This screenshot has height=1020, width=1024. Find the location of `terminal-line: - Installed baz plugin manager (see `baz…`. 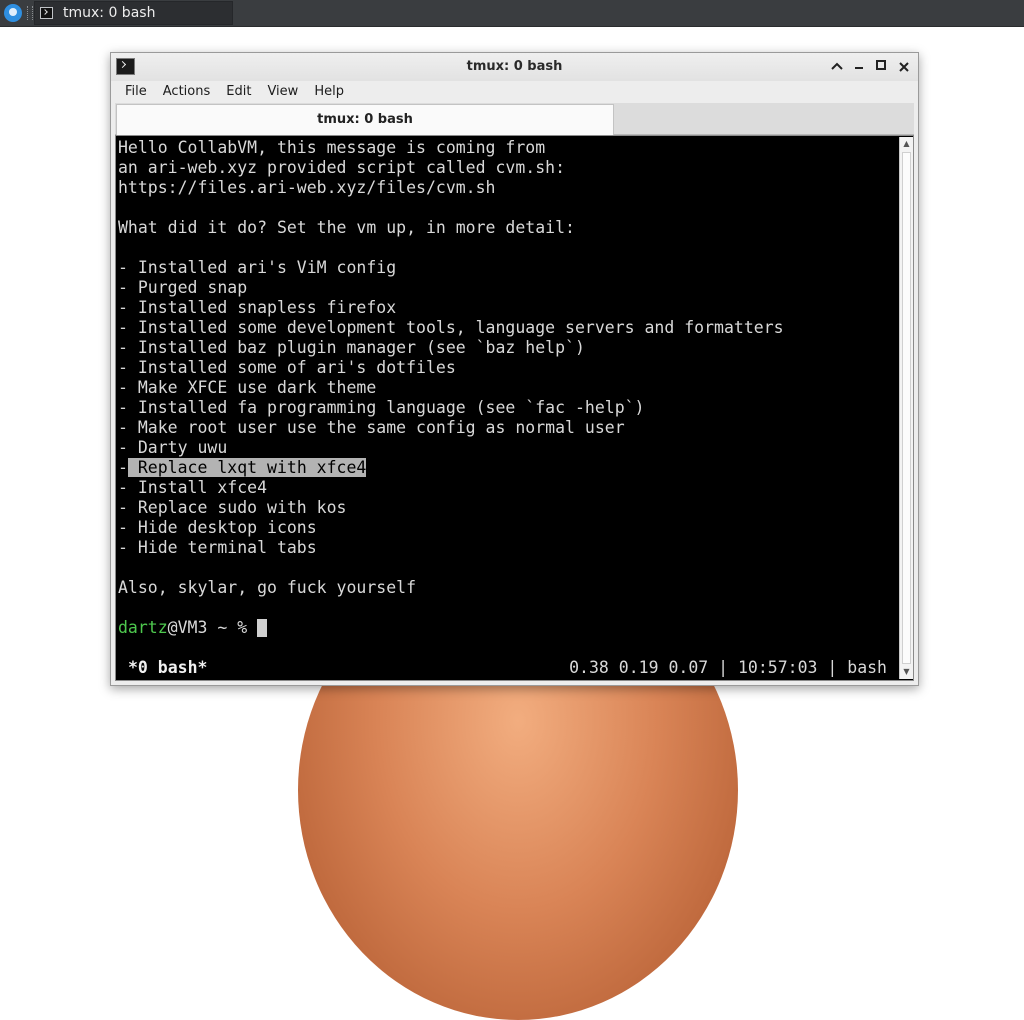

terminal-line: - Installed baz plugin manager (see `baz… is located at coordinates (351, 347).